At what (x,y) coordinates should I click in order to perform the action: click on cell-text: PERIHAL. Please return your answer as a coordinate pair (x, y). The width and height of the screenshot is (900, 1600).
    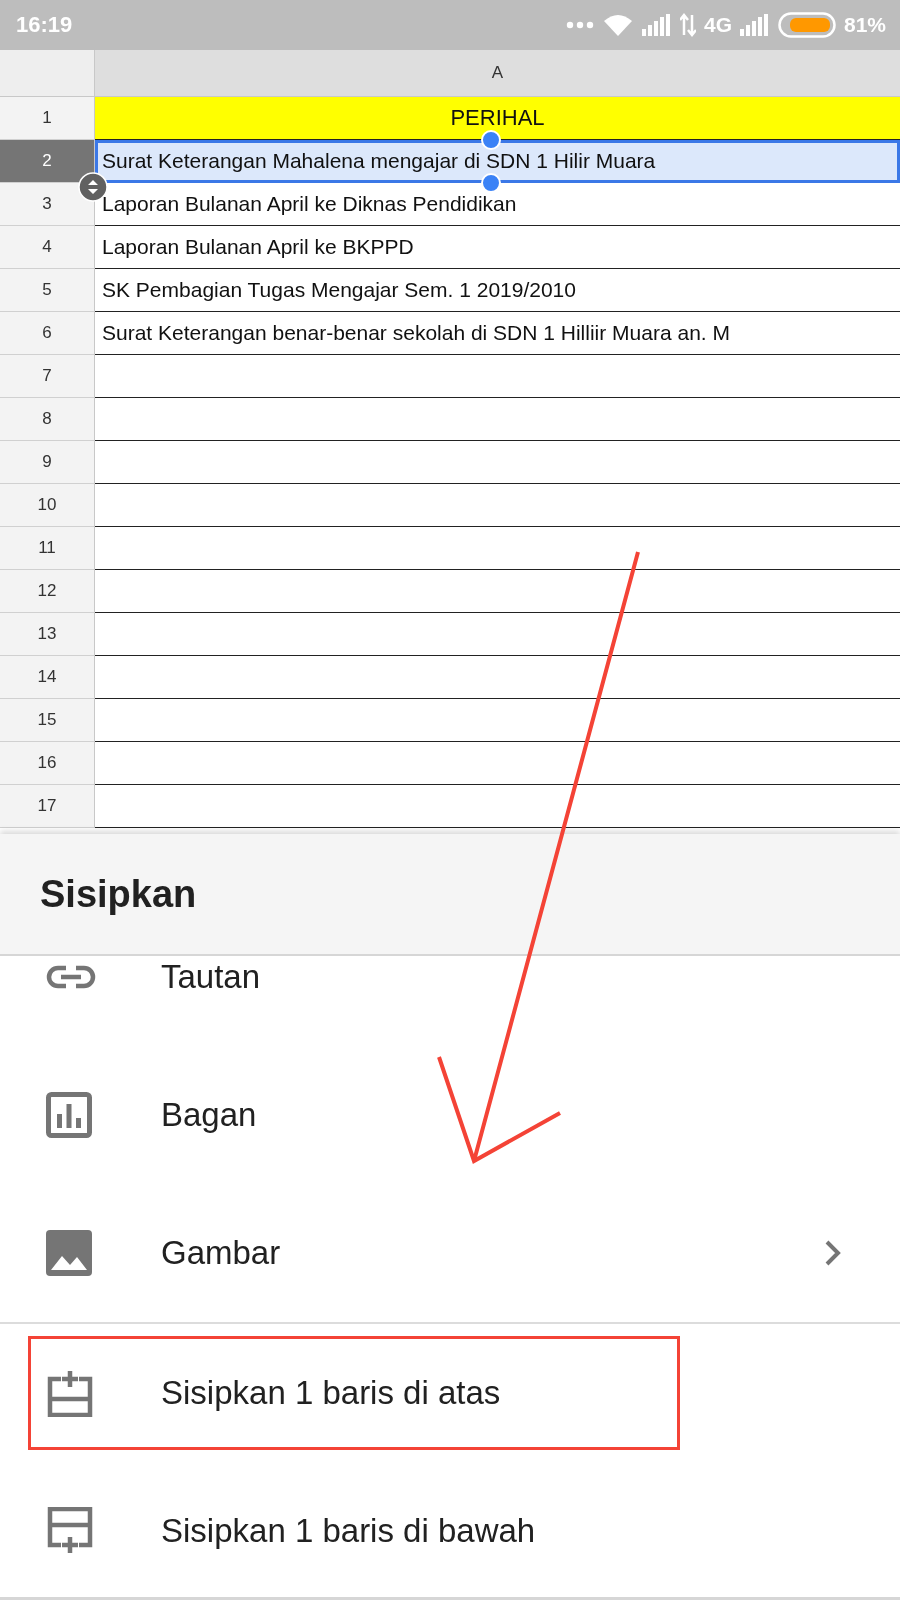
    Looking at the image, I should click on (497, 118).